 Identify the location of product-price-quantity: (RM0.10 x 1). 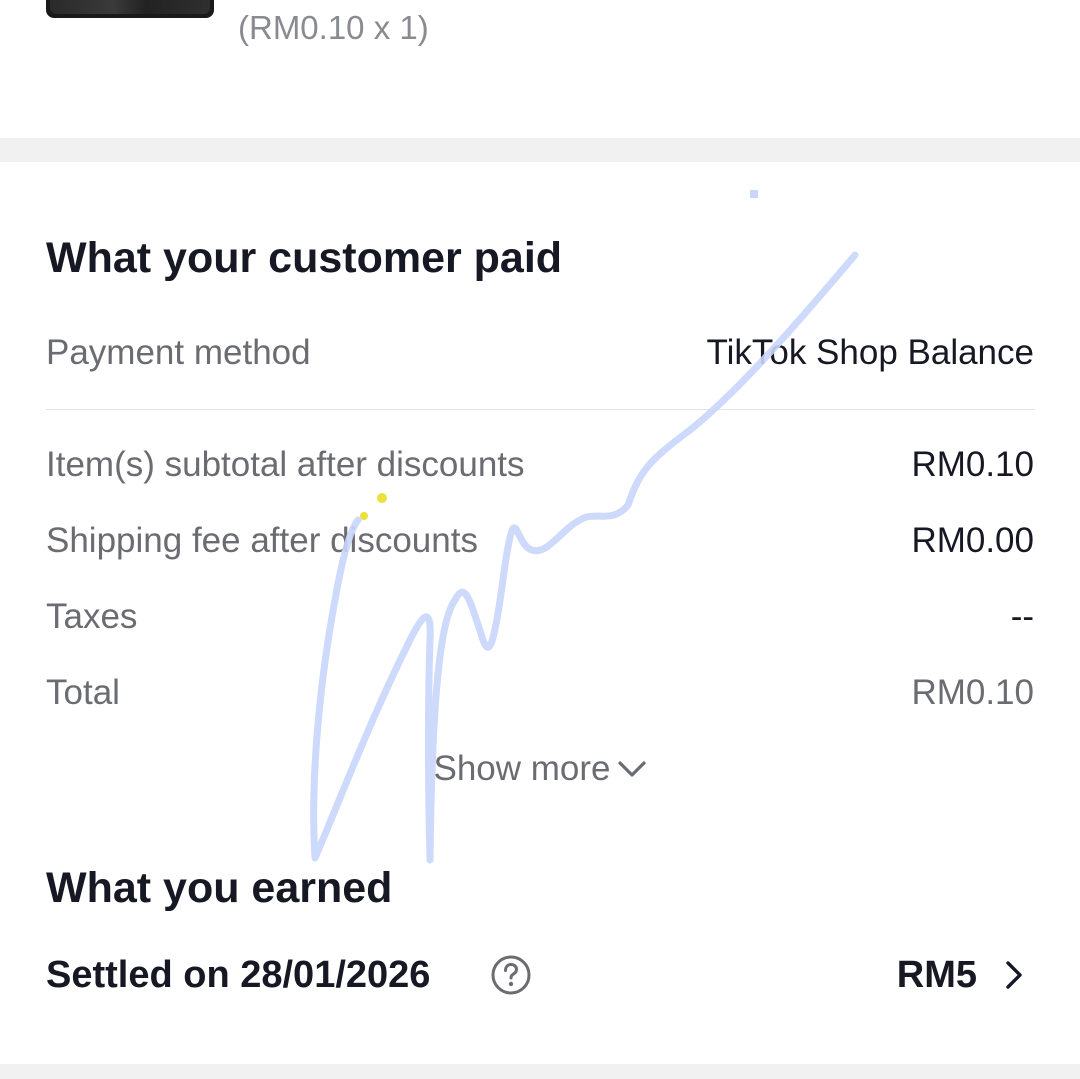
(333, 27).